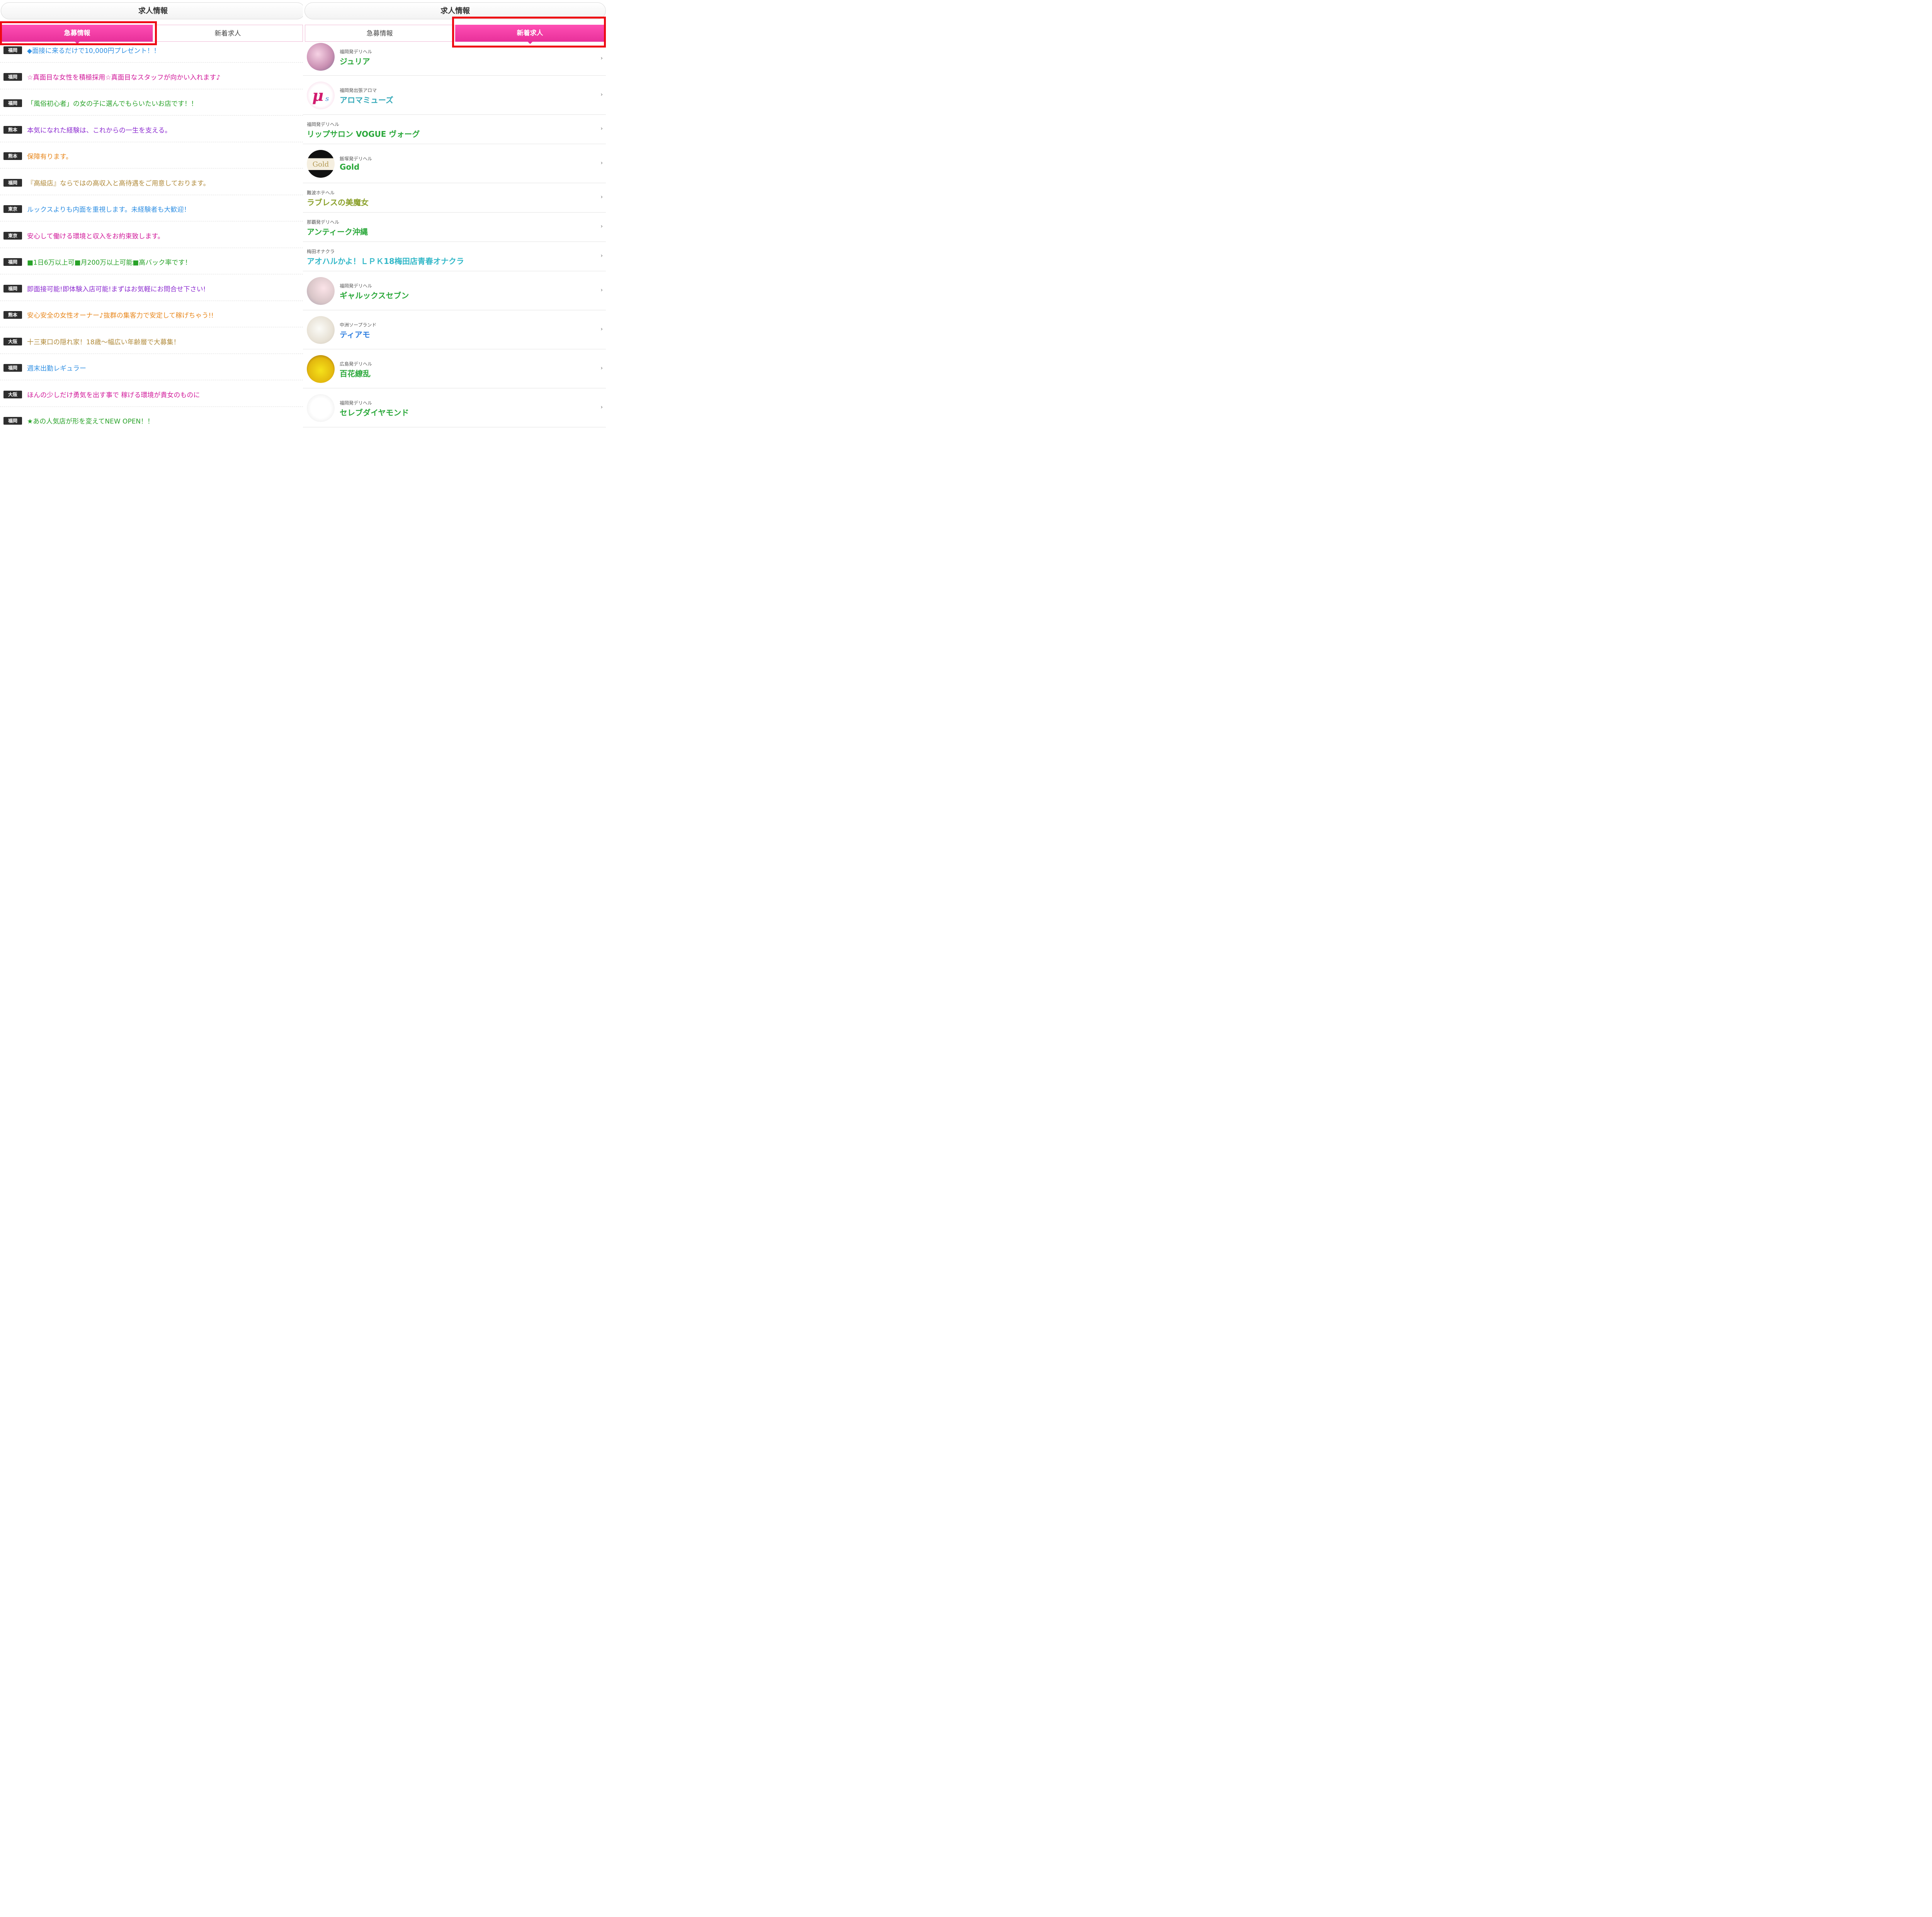  I want to click on shop-category: 梅田オナクラ, so click(321, 251).